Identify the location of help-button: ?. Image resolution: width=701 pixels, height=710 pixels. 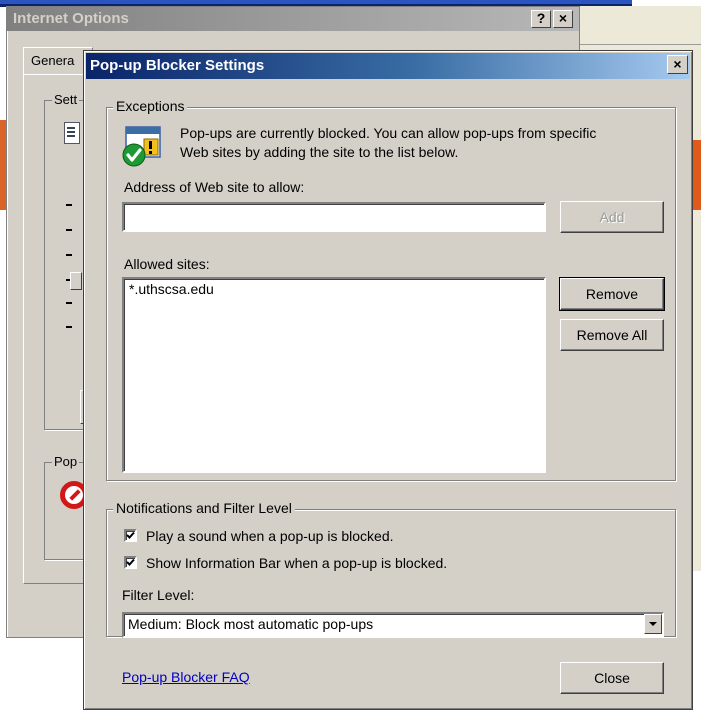
(541, 19).